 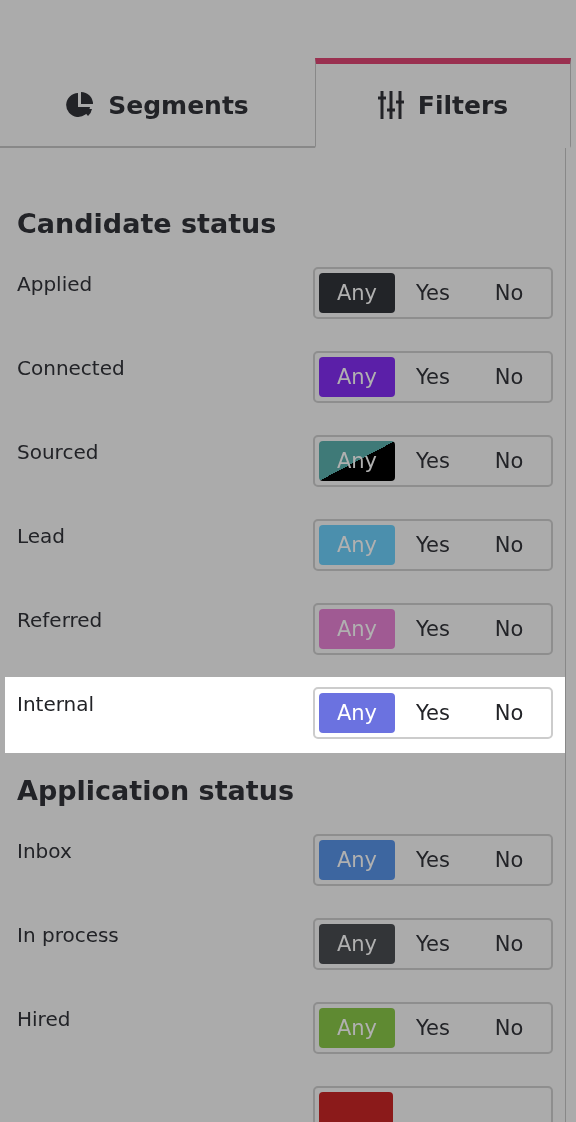 What do you see at coordinates (58, 452) in the screenshot?
I see `filter-label: Sourced` at bounding box center [58, 452].